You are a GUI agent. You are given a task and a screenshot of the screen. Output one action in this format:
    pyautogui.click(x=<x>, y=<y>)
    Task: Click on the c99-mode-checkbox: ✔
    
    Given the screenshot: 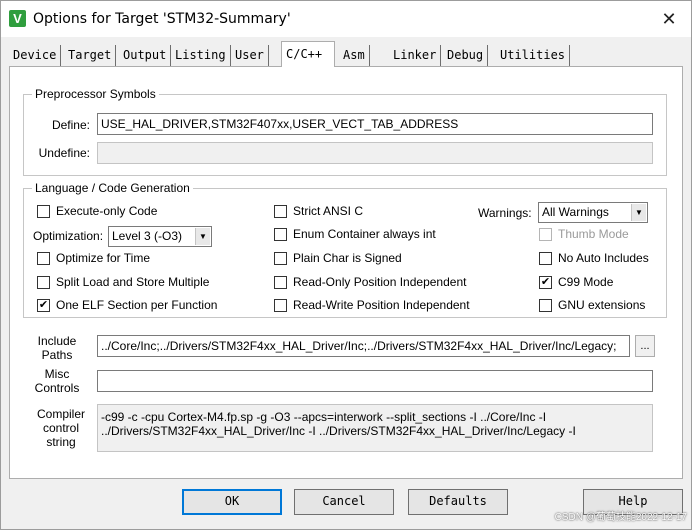 What is the action you would take?
    pyautogui.click(x=545, y=282)
    